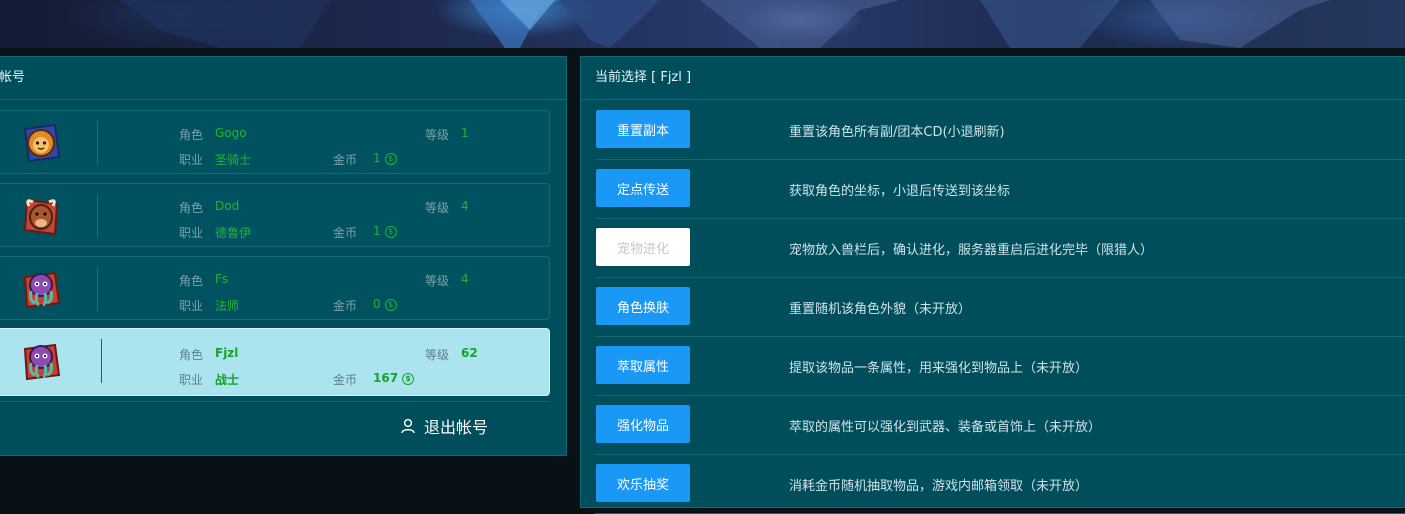 The width and height of the screenshot is (1405, 514). Describe the element at coordinates (643, 129) in the screenshot. I see `action-button: 重置副本` at that location.